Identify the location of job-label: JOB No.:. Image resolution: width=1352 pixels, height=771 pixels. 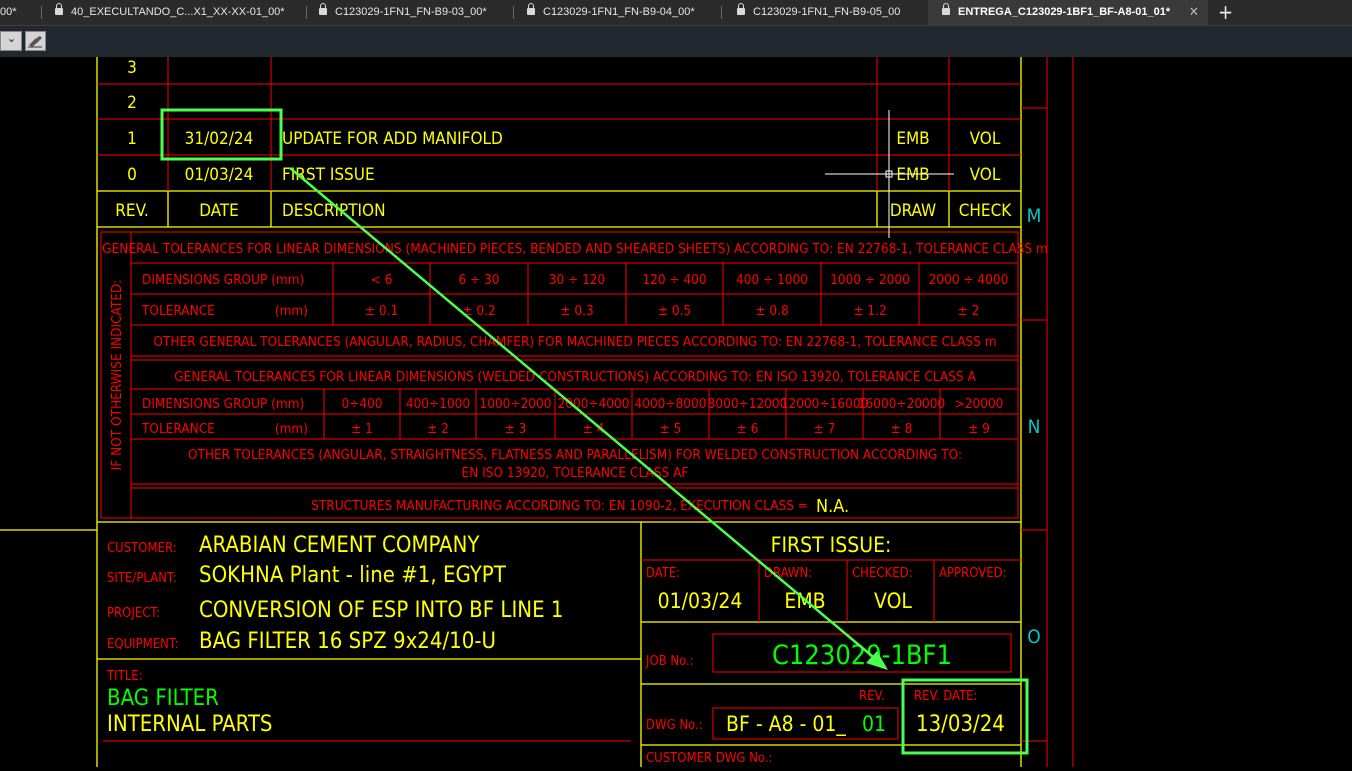
(669, 661).